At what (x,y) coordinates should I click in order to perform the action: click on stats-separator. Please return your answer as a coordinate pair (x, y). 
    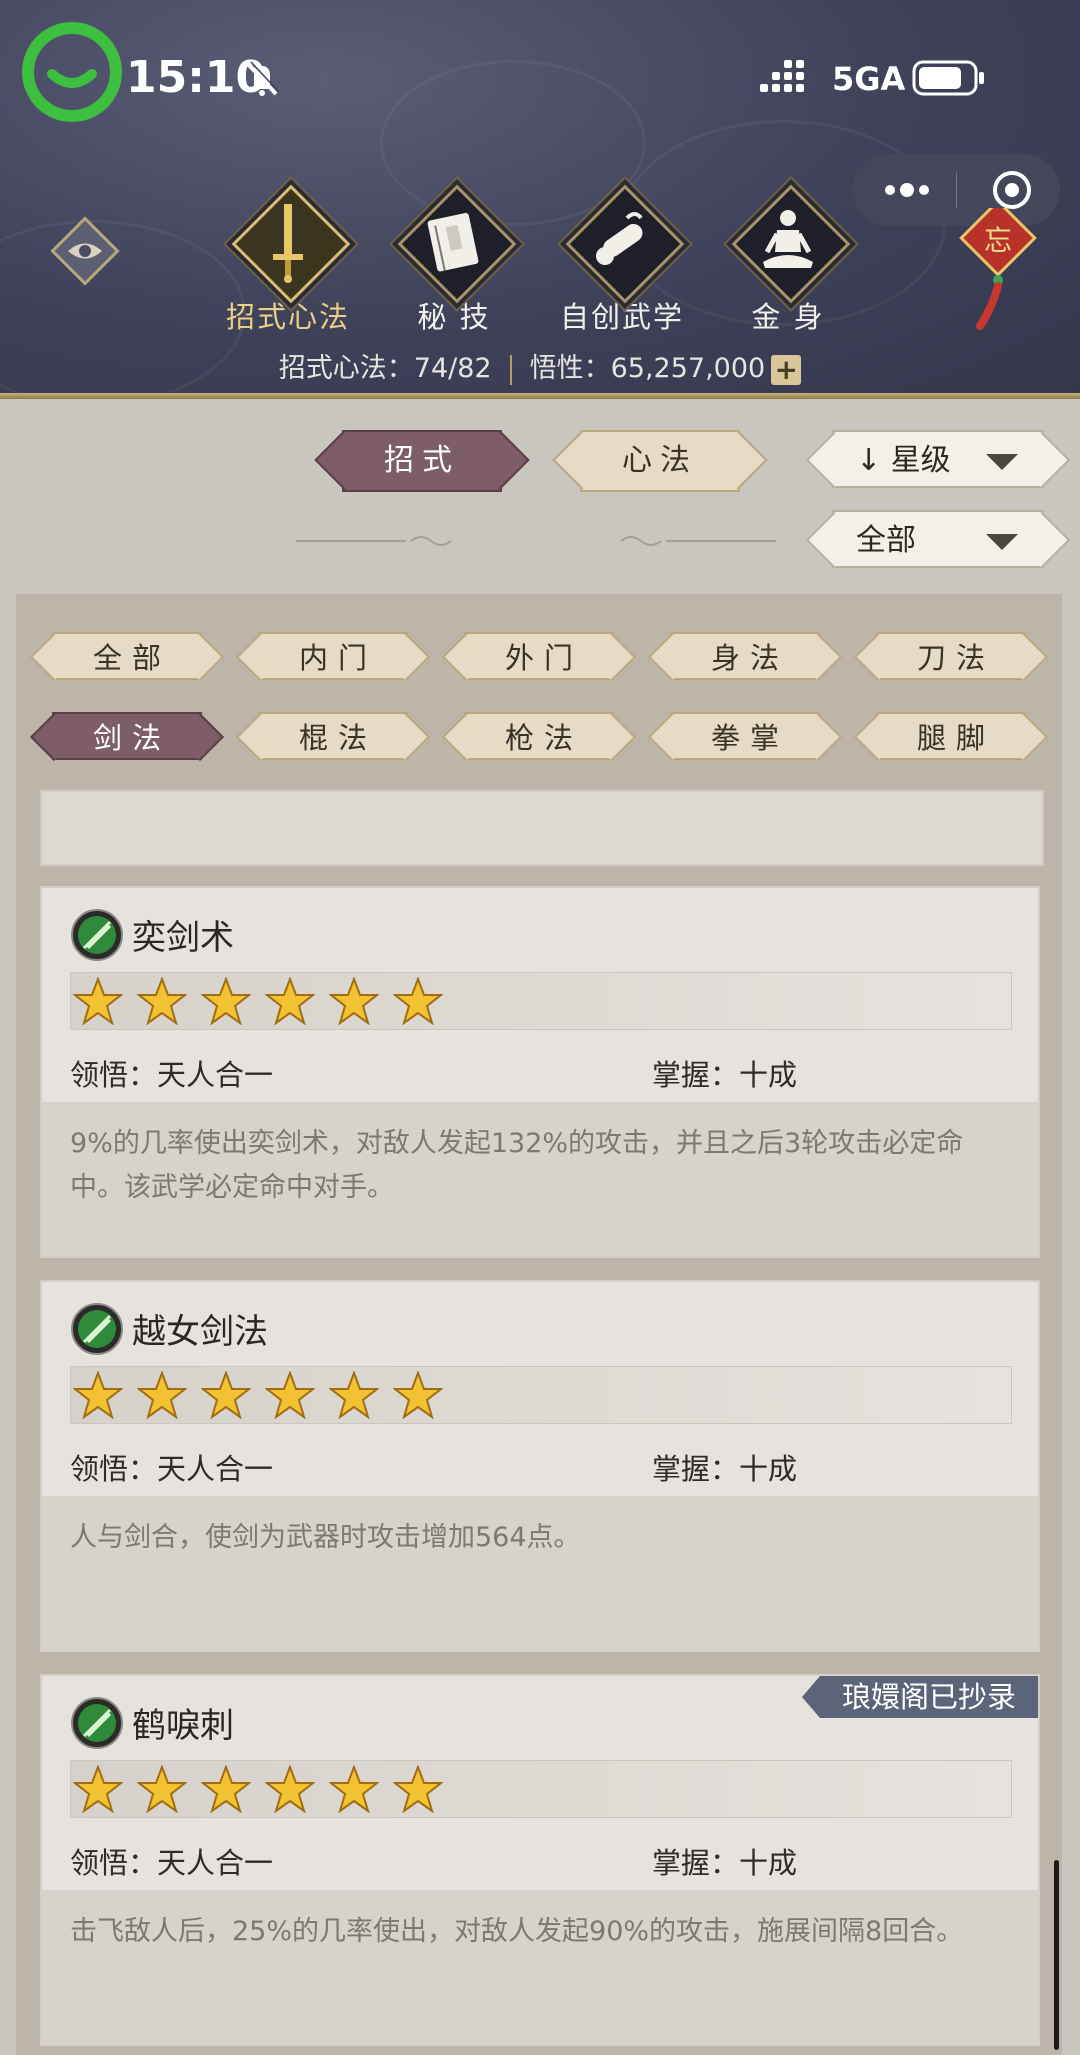
    Looking at the image, I should click on (510, 369).